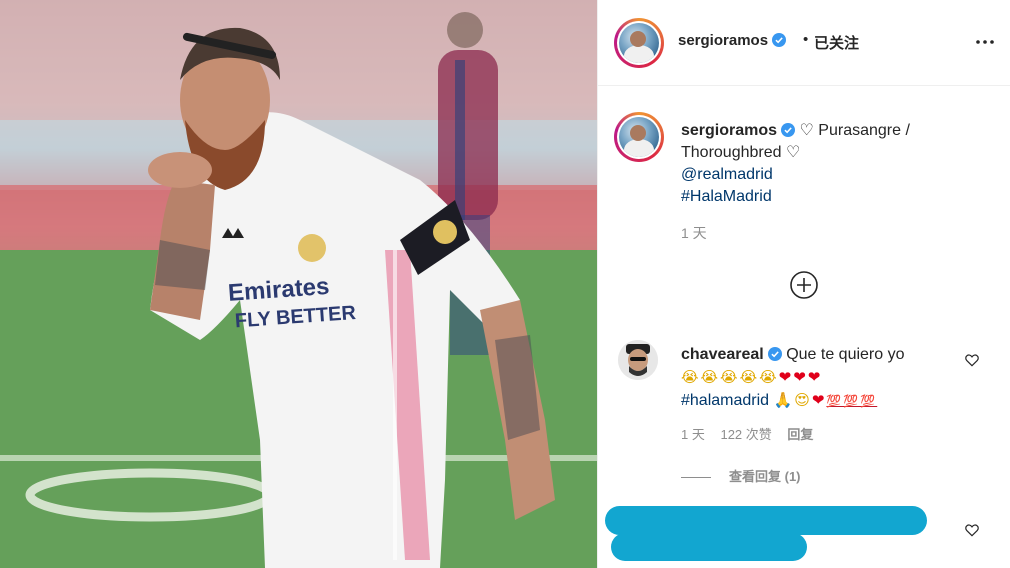 This screenshot has height=568, width=1010. Describe the element at coordinates (854, 130) in the screenshot. I see `caption-line-1: ♡ Purasangre /` at that location.